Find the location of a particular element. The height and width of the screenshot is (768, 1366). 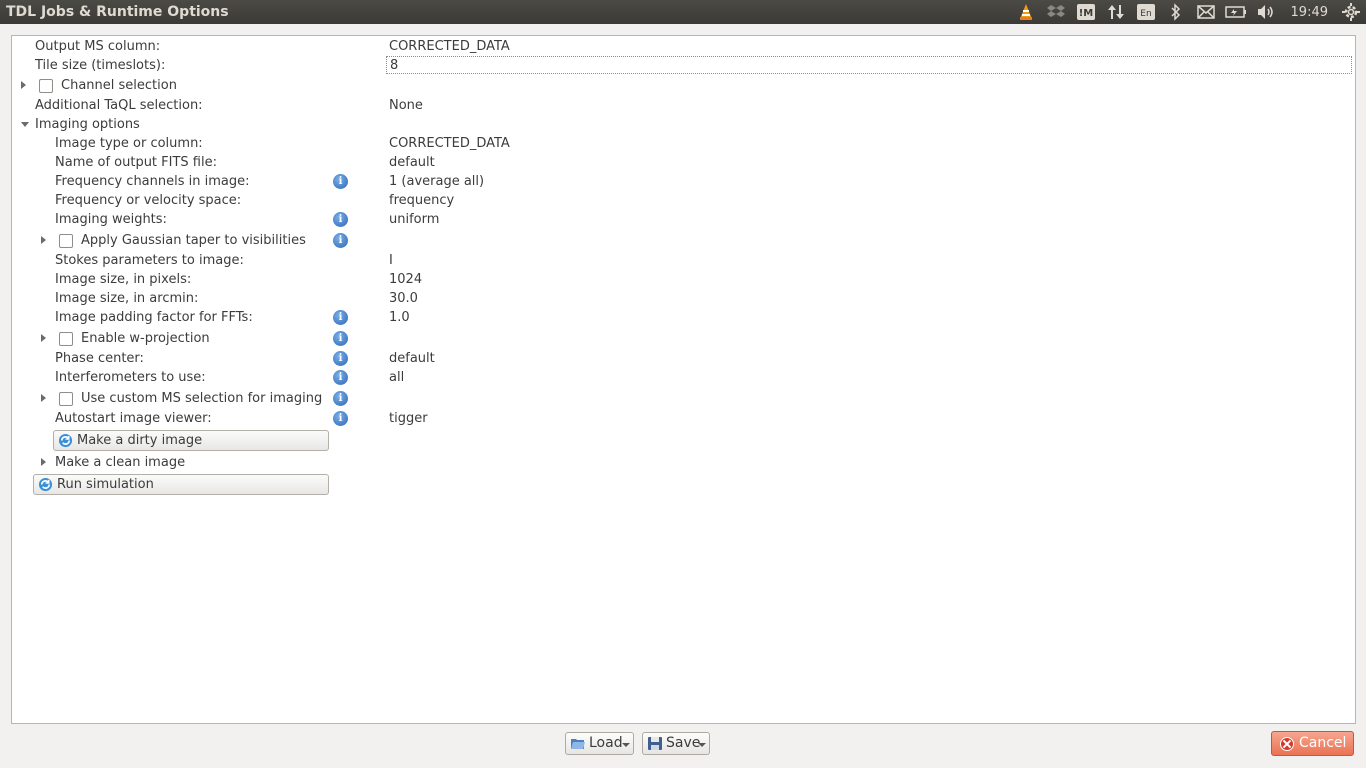

option-label: Enable w-projection is located at coordinates (145, 338).